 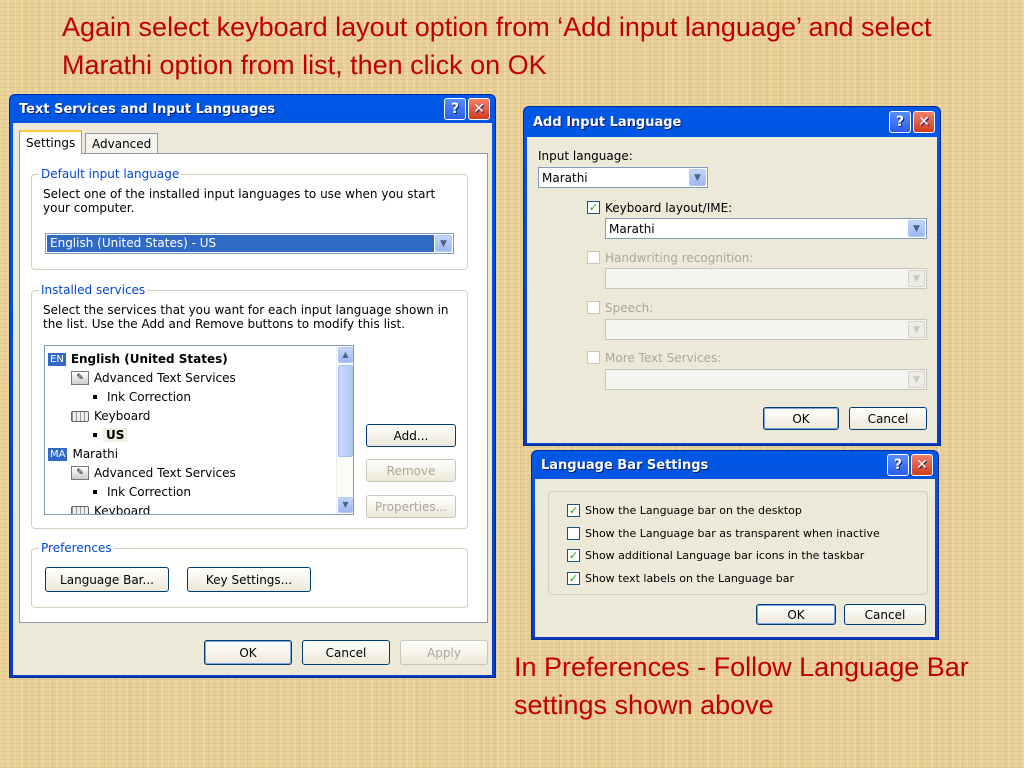 I want to click on text-labels-checkbox: ✓, so click(x=573, y=578).